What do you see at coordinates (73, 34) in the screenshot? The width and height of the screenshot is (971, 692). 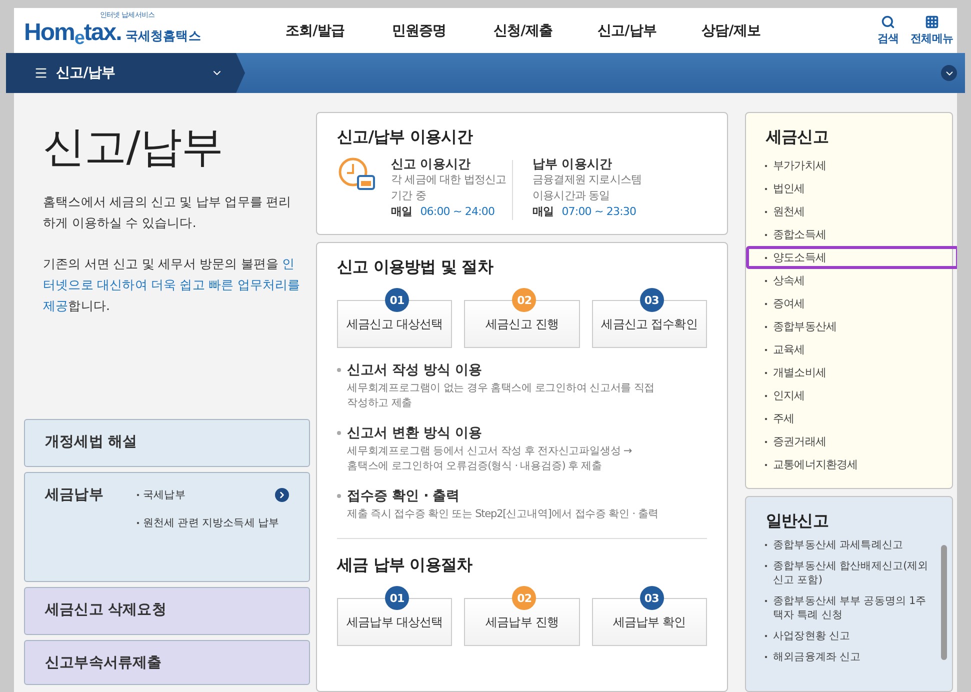 I see `logo-wordmark: Hom$_{e}$tax.` at bounding box center [73, 34].